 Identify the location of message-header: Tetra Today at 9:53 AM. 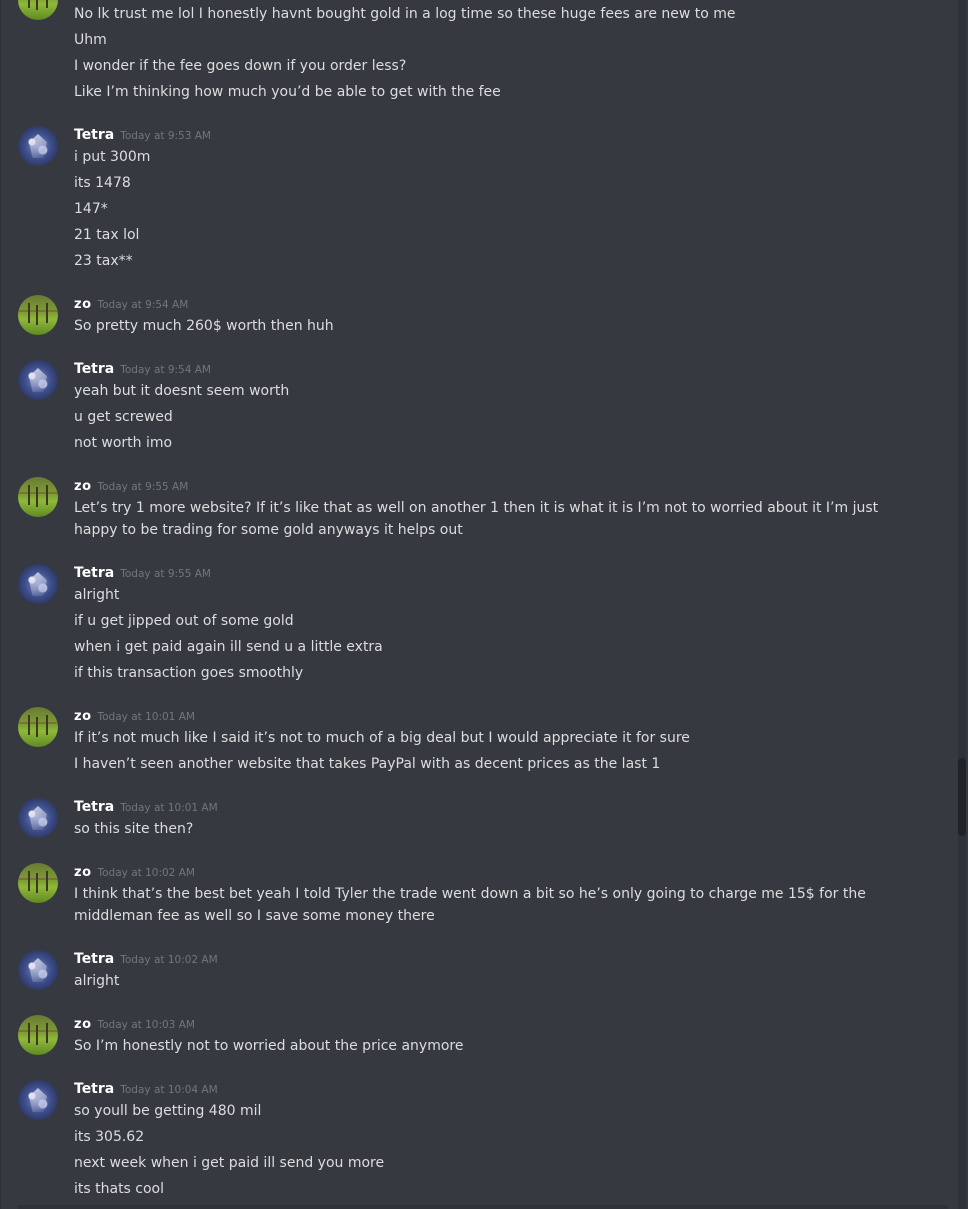
(142, 133).